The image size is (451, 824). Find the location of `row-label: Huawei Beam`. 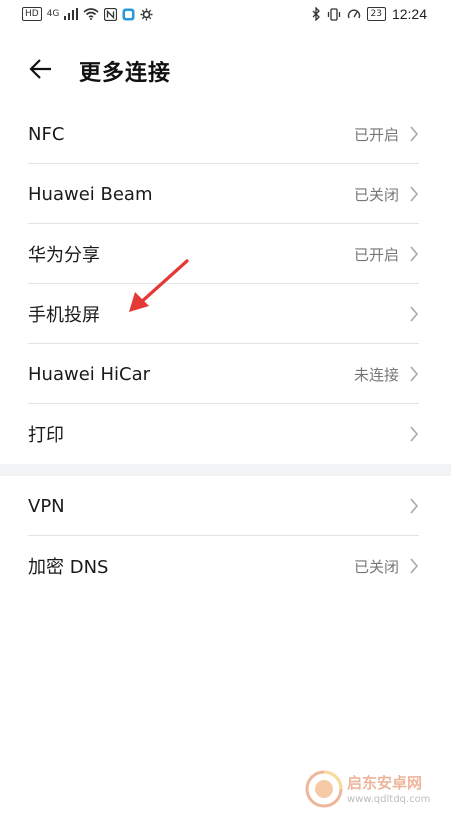

row-label: Huawei Beam is located at coordinates (90, 194).